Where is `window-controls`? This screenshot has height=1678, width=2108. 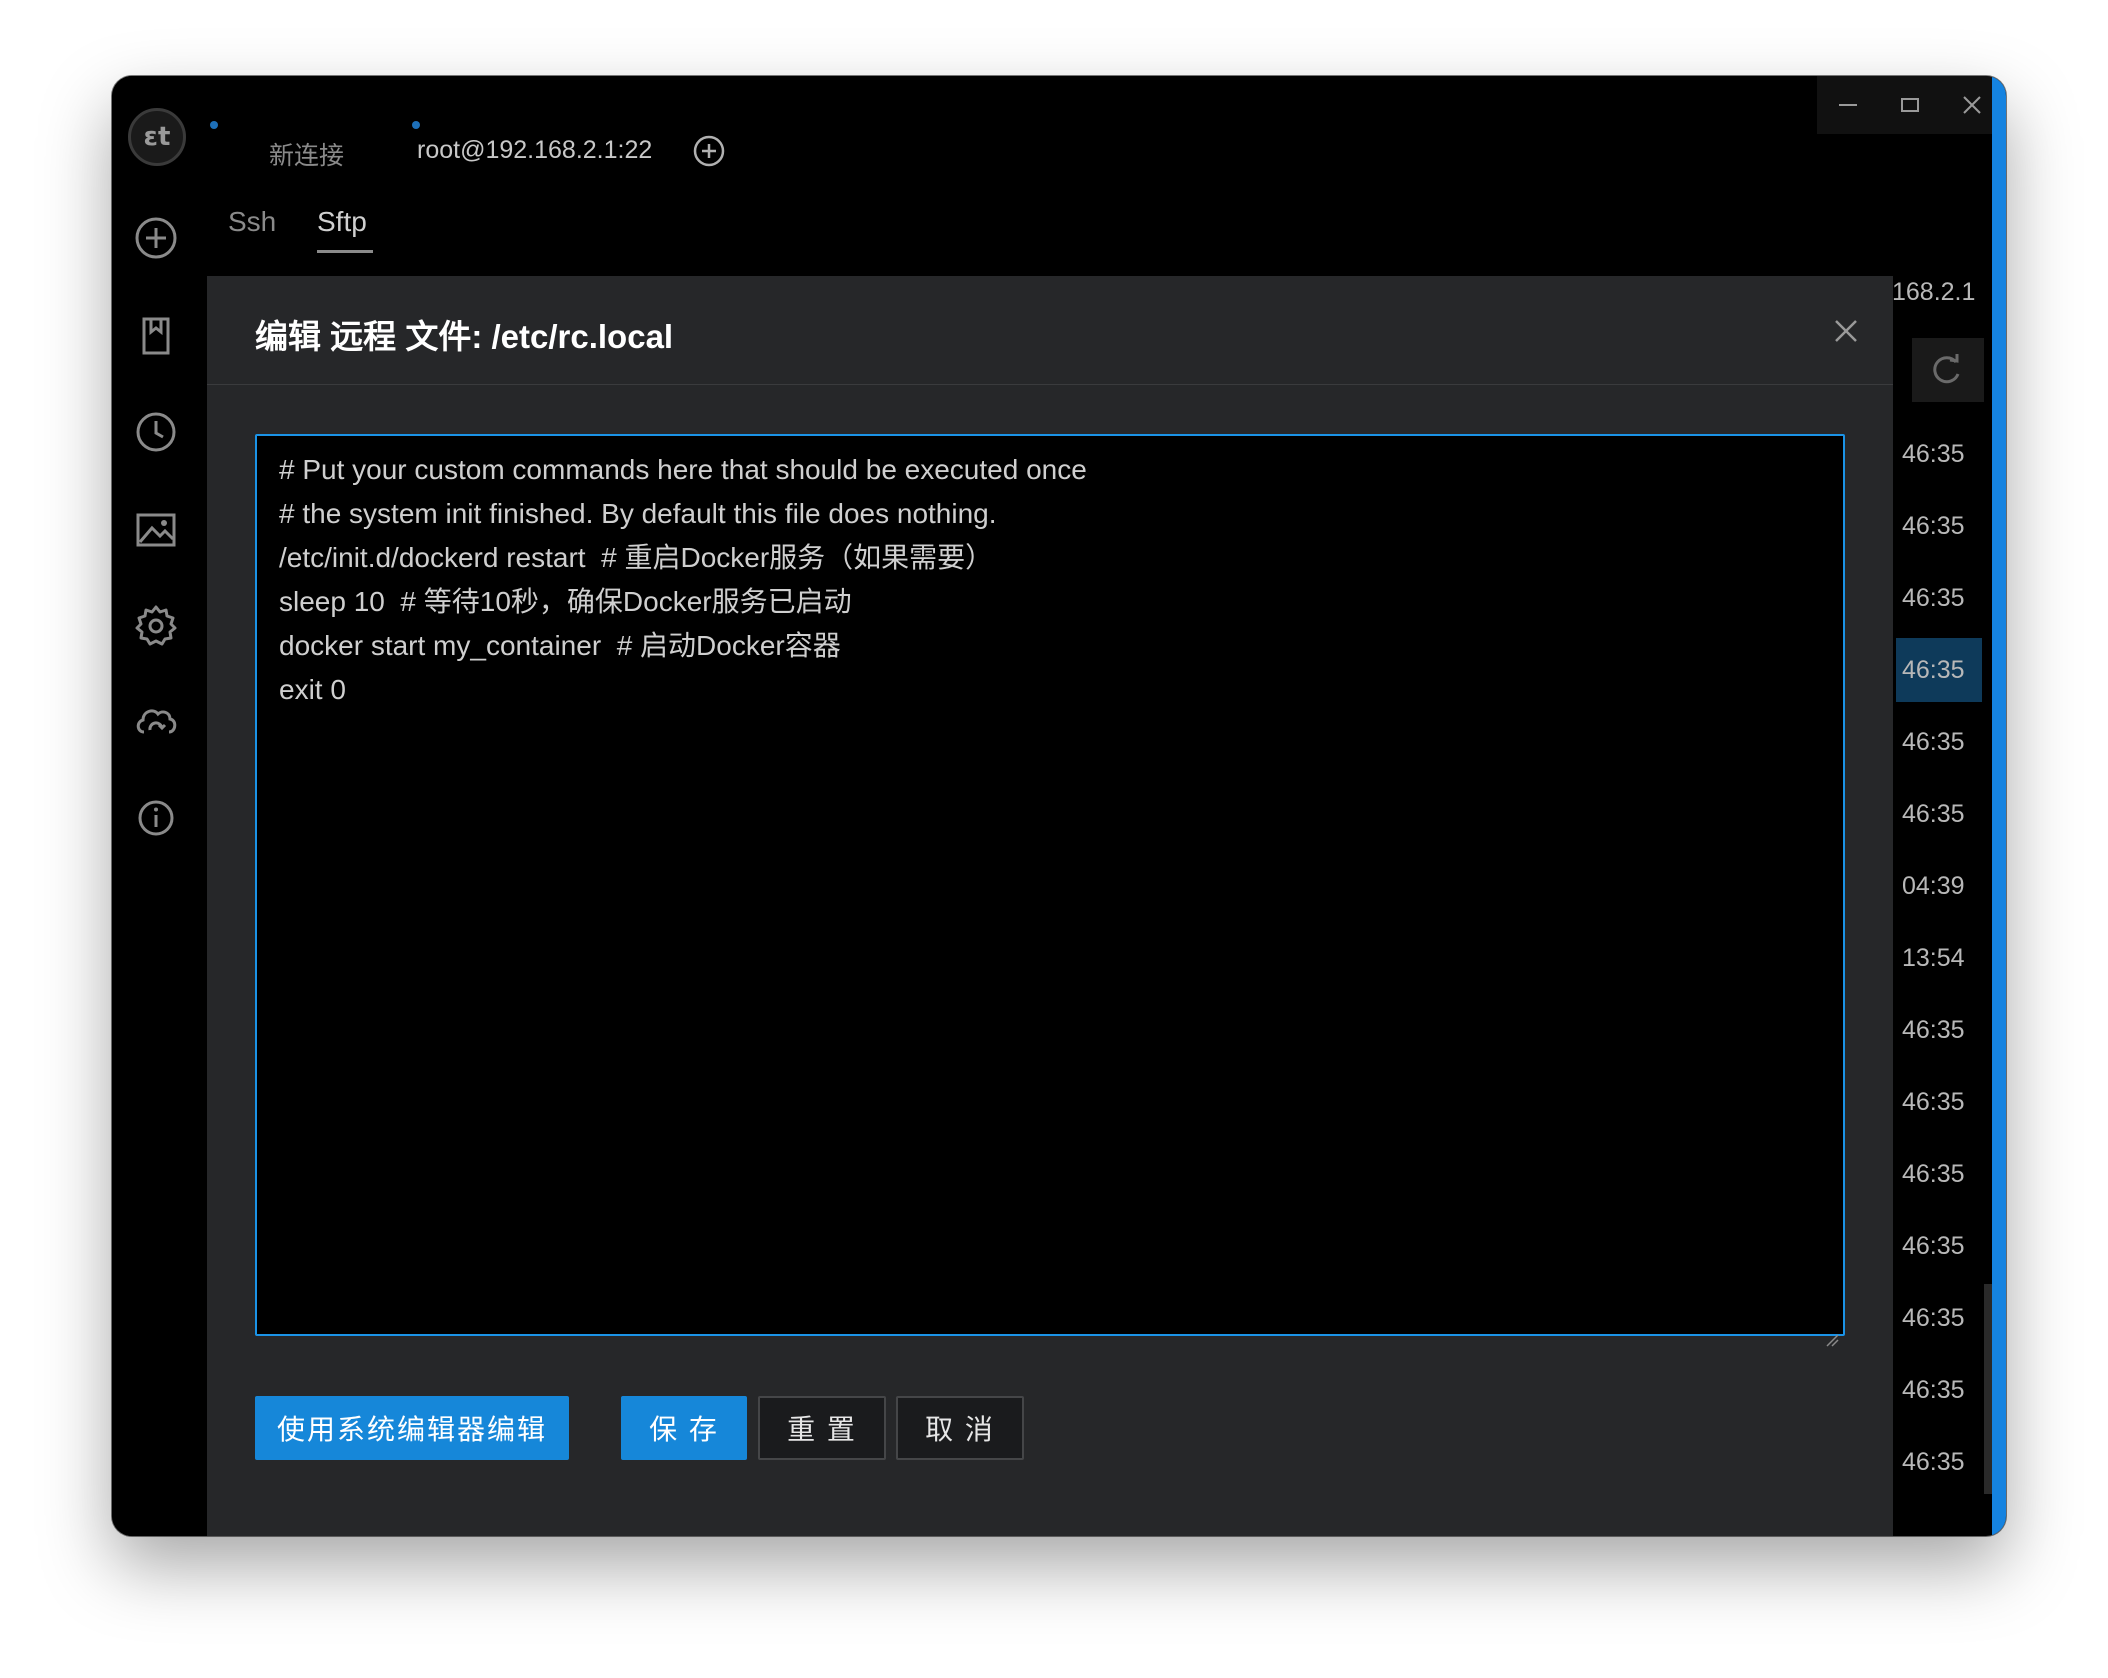 window-controls is located at coordinates (1911, 105).